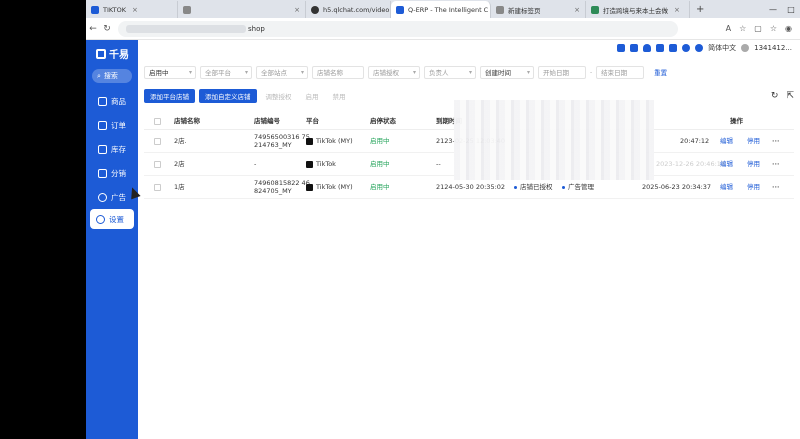 The image size is (800, 439). I want to click on browser-tab: ×, so click(242, 9).